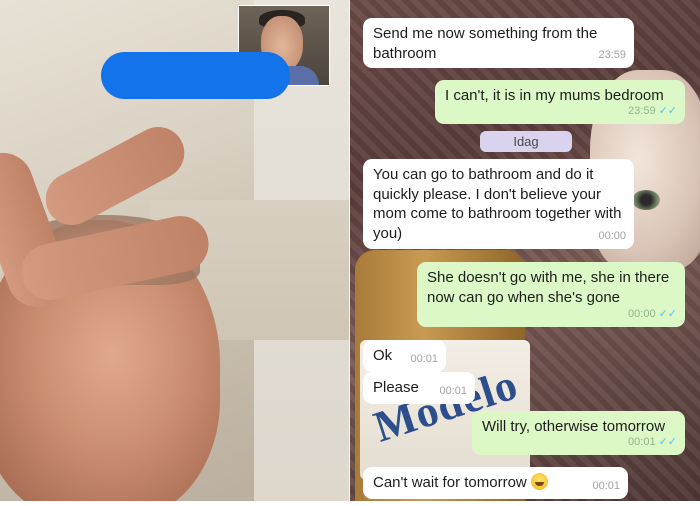  Describe the element at coordinates (396, 387) in the screenshot. I see `message-text: Please` at that location.